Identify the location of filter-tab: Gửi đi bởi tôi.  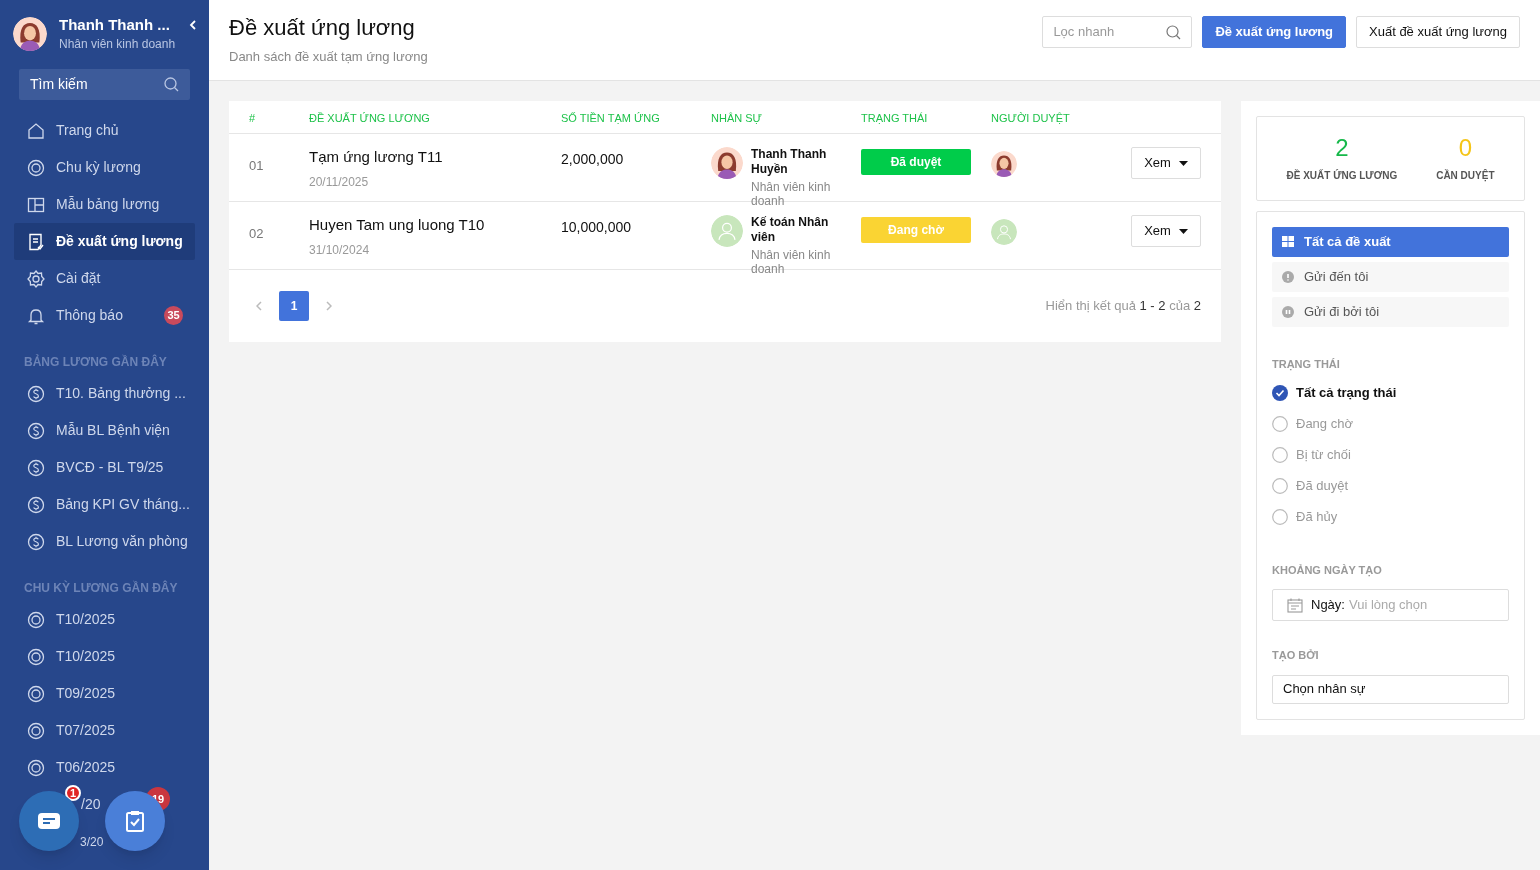
(1390, 312).